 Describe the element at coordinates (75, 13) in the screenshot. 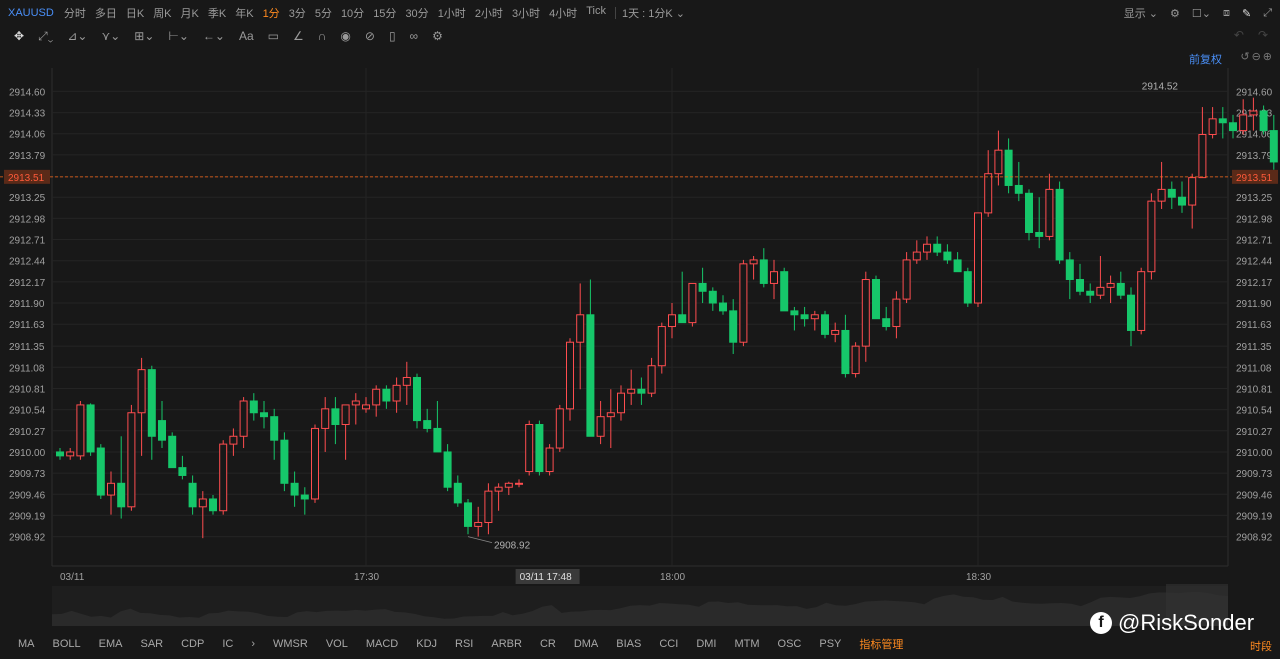

I see `timeframe-0: 分时` at that location.